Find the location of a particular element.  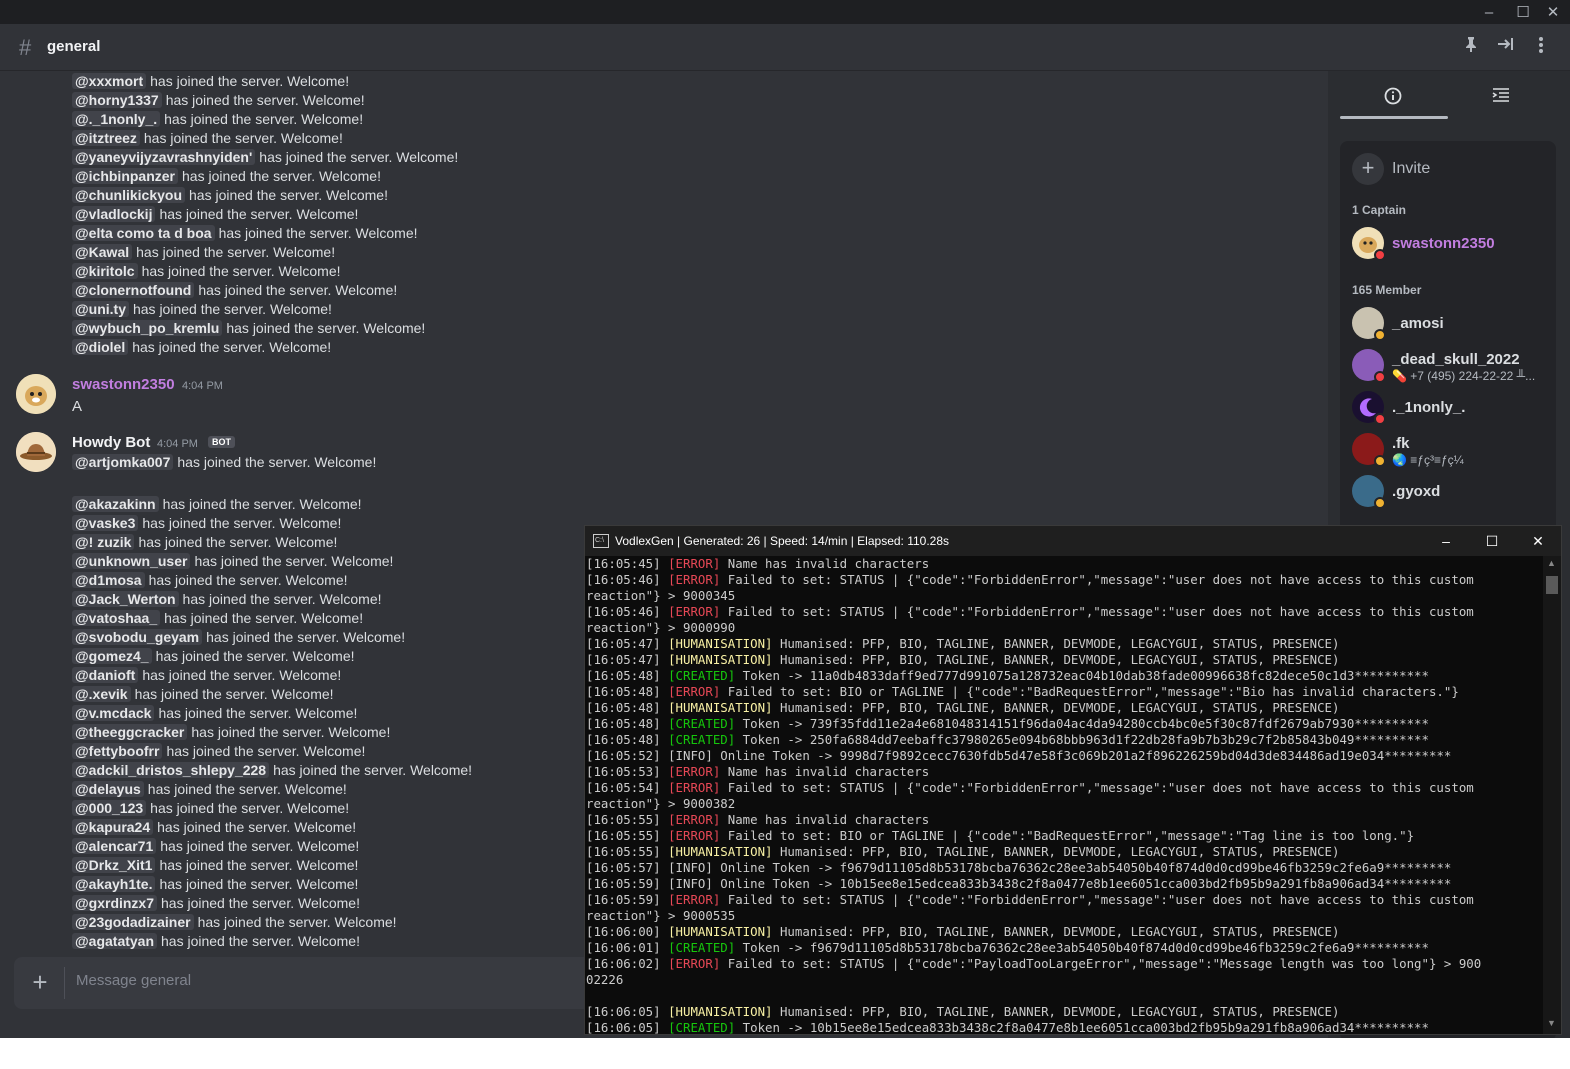

log-level-tag: [CREATED] is located at coordinates (702, 739).